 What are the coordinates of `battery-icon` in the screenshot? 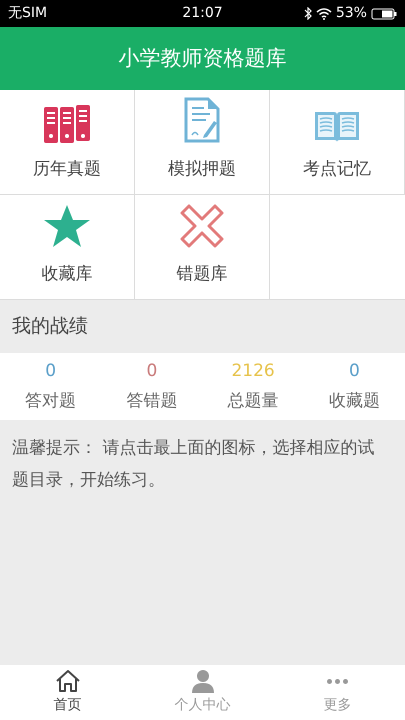 It's located at (383, 14).